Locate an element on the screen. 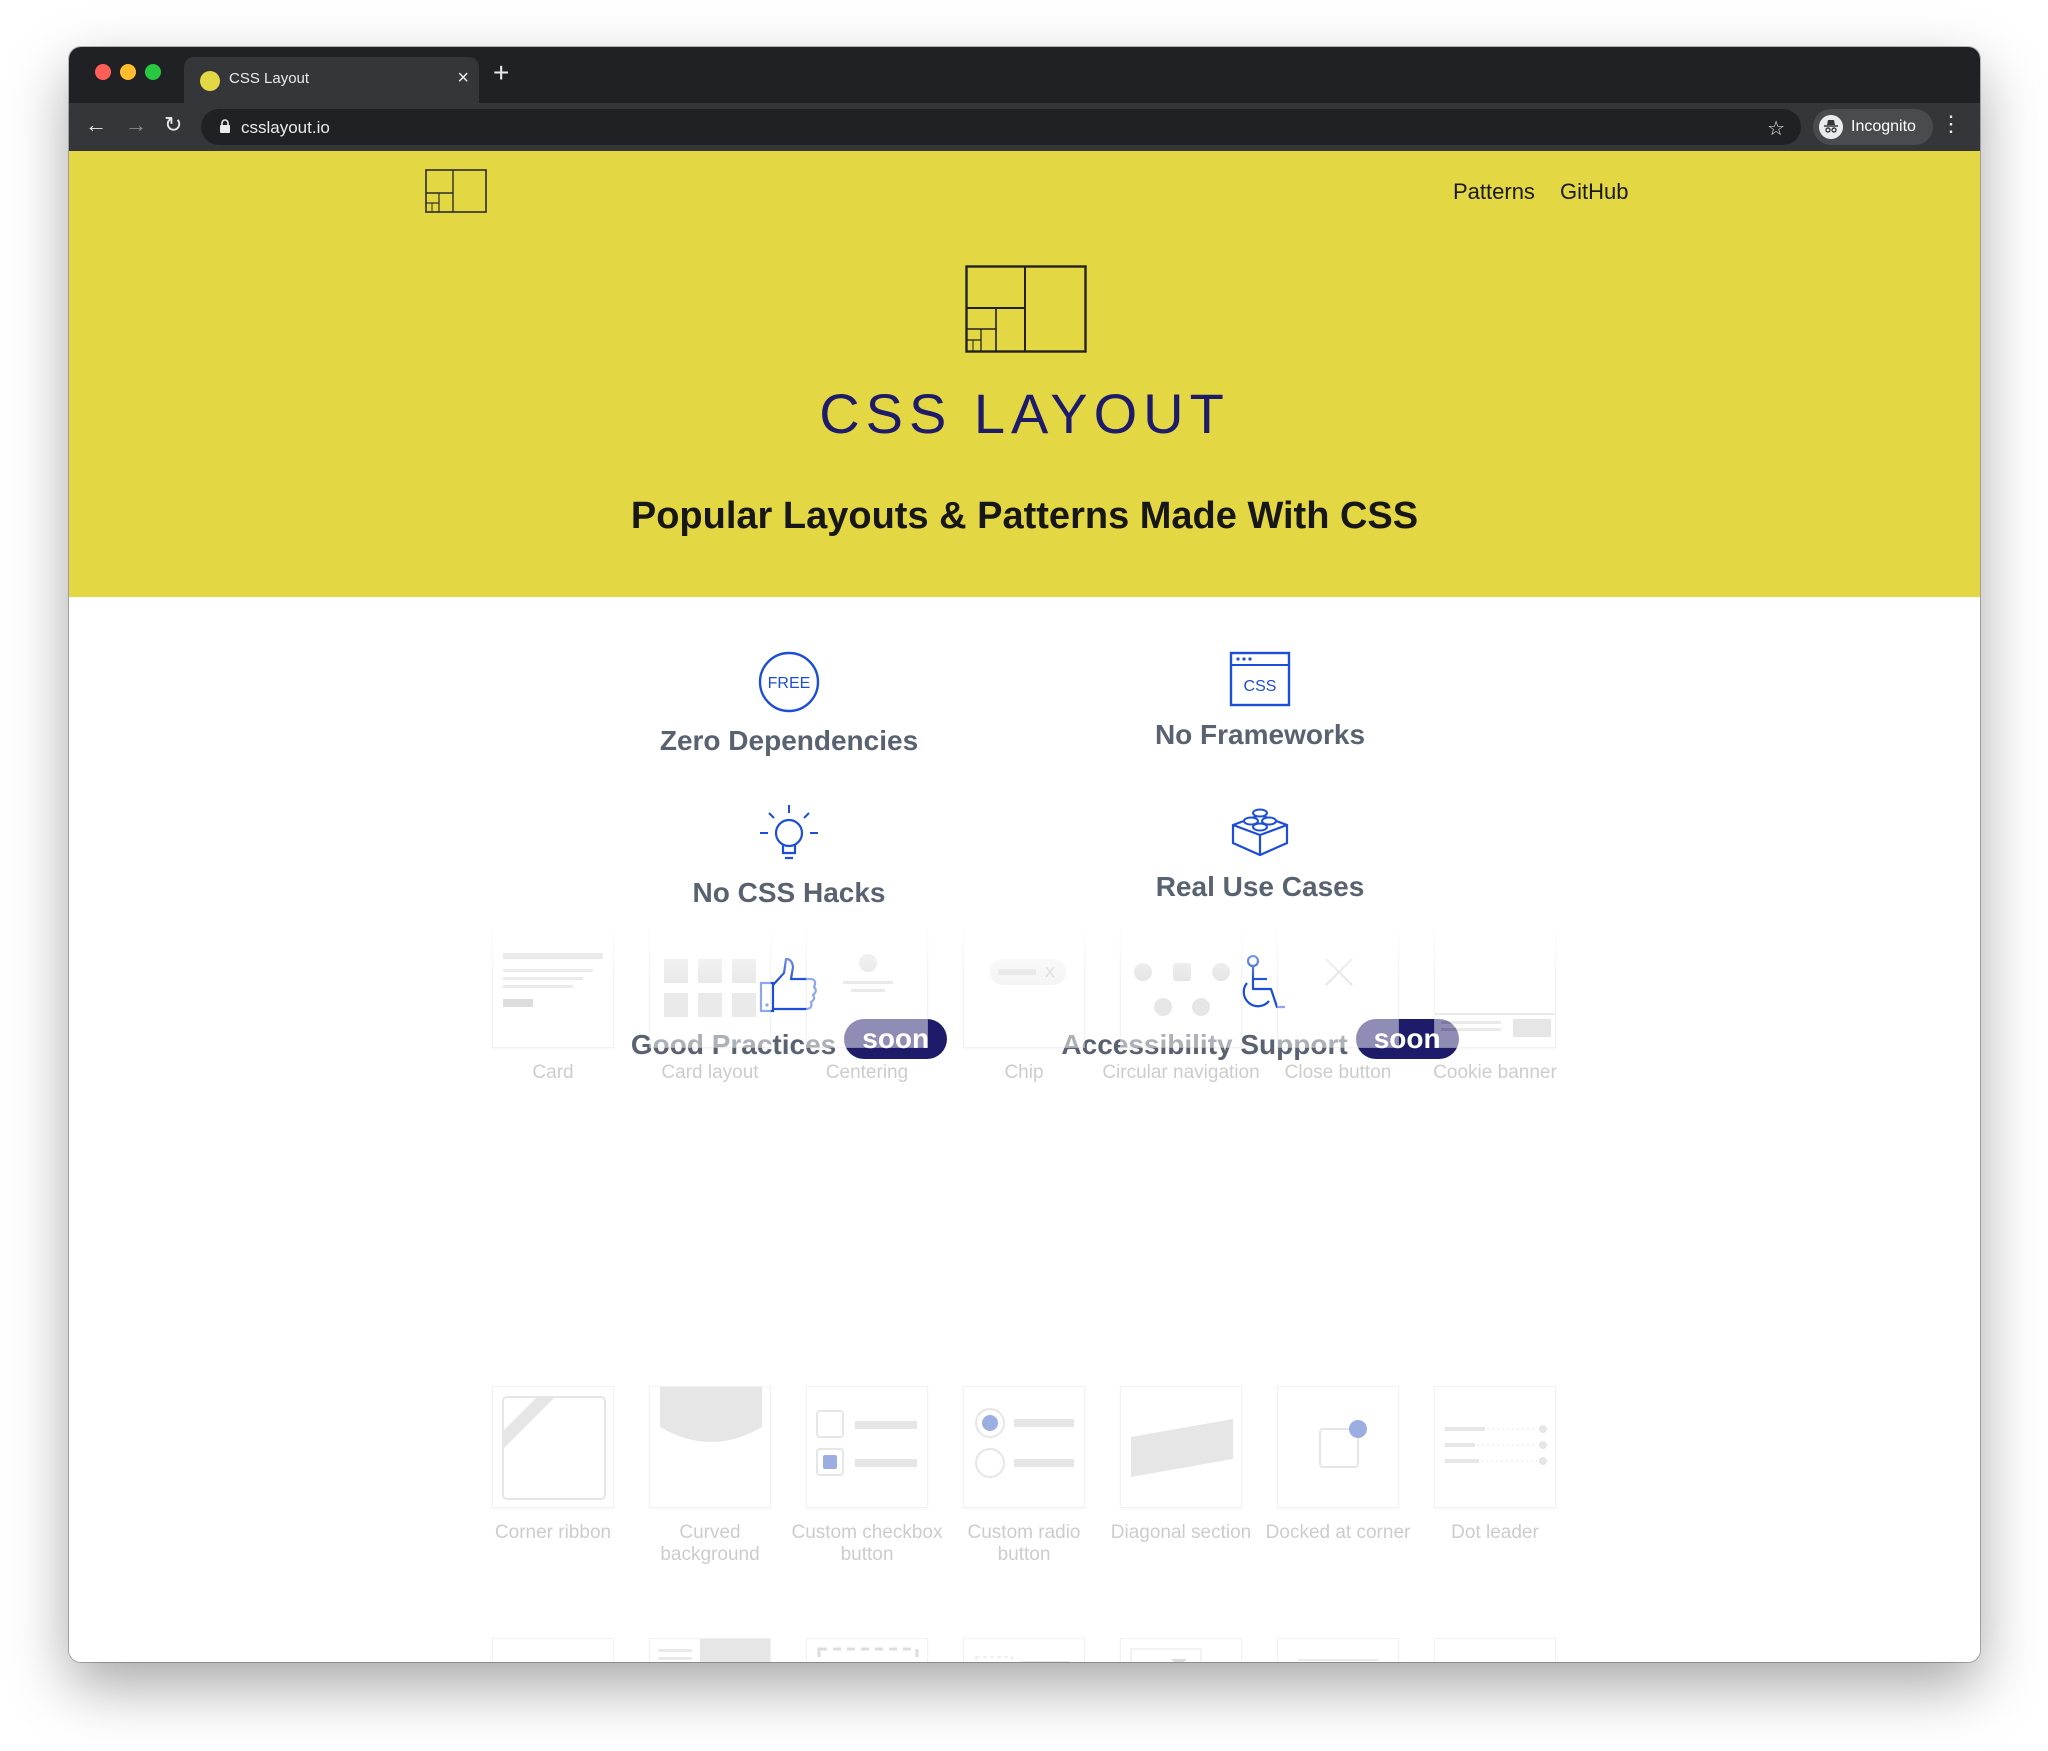 The width and height of the screenshot is (2048, 1751). card-layout-thumbnail-icon is located at coordinates (710, 988).